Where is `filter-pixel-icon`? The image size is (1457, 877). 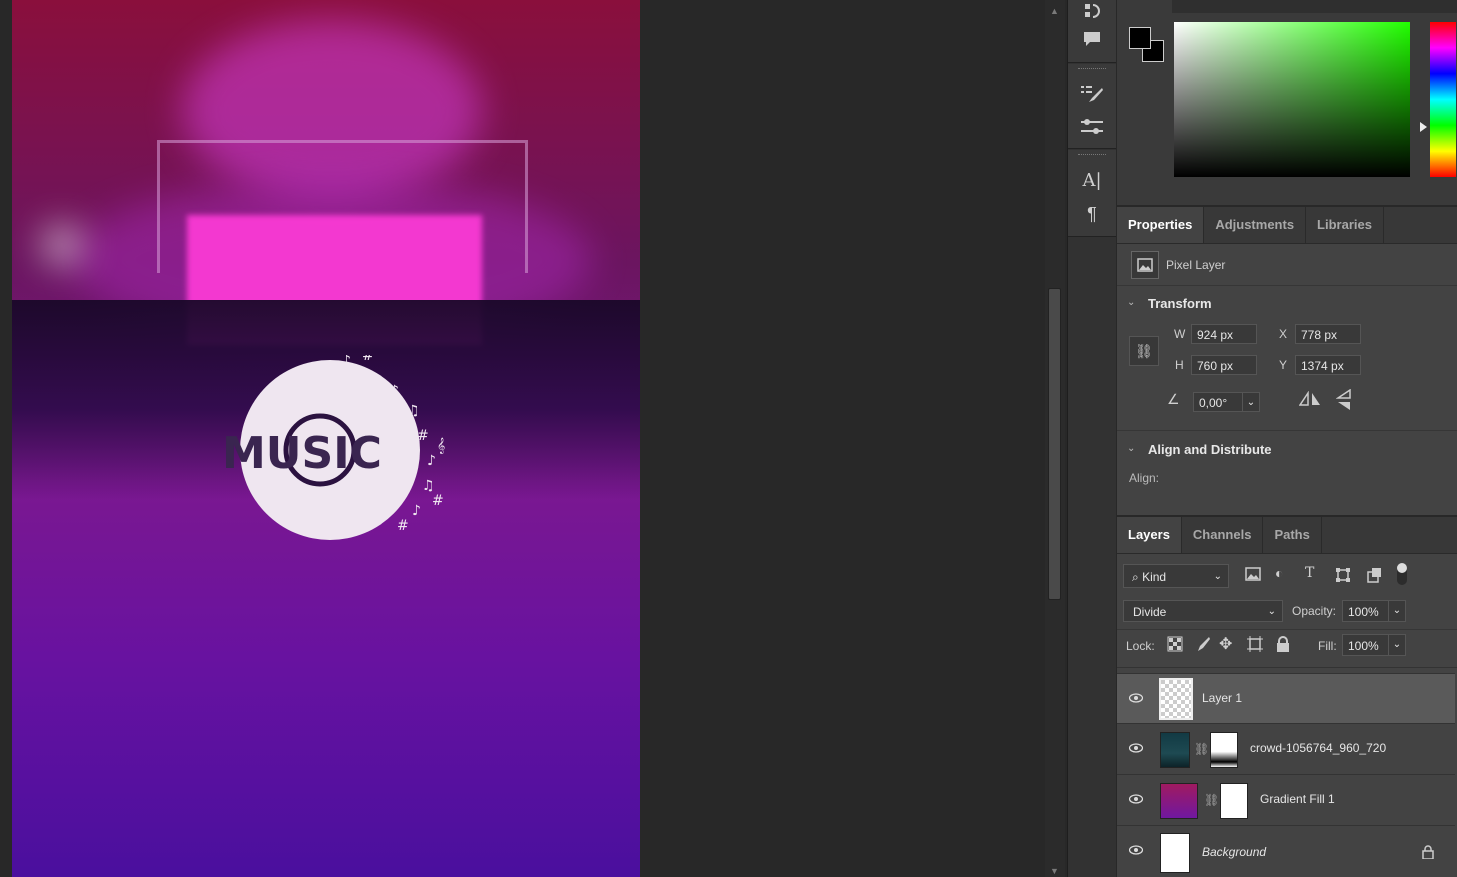 filter-pixel-icon is located at coordinates (1253, 575).